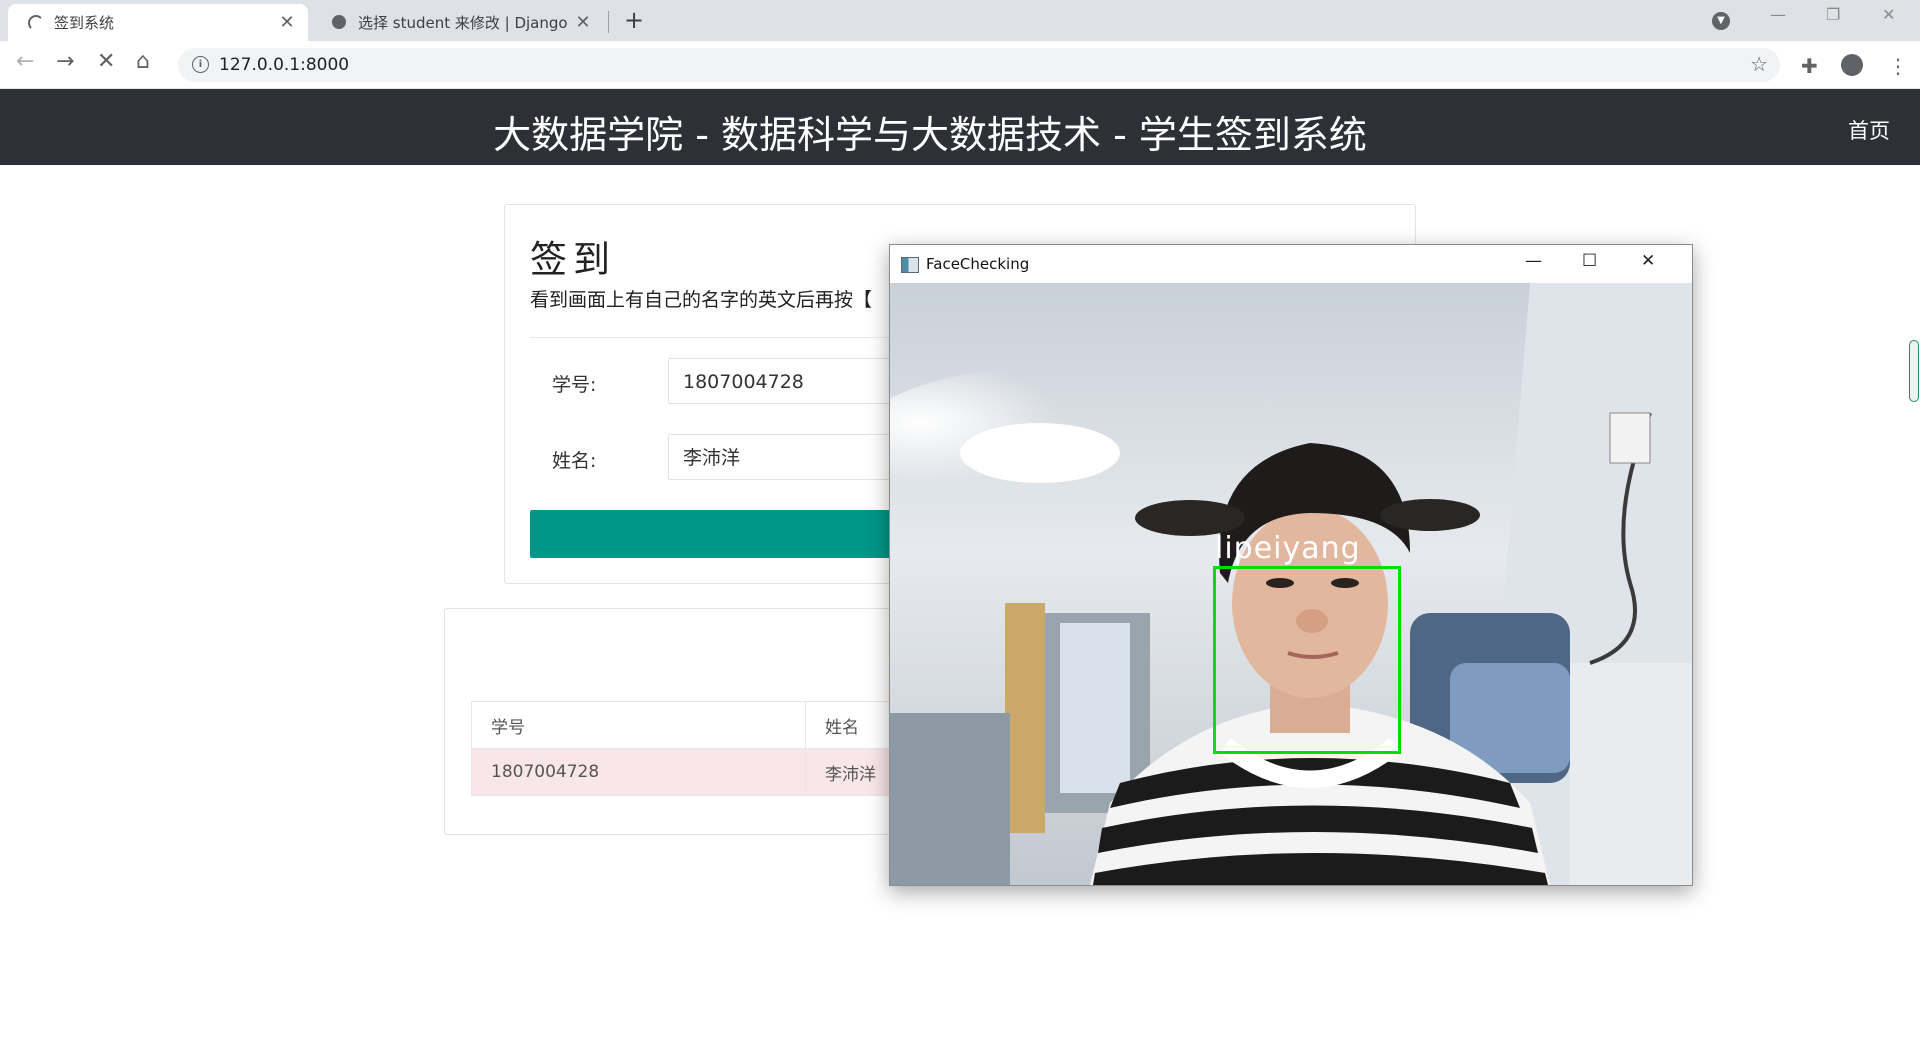  Describe the element at coordinates (574, 385) in the screenshot. I see `student-id-label: 学号:` at that location.